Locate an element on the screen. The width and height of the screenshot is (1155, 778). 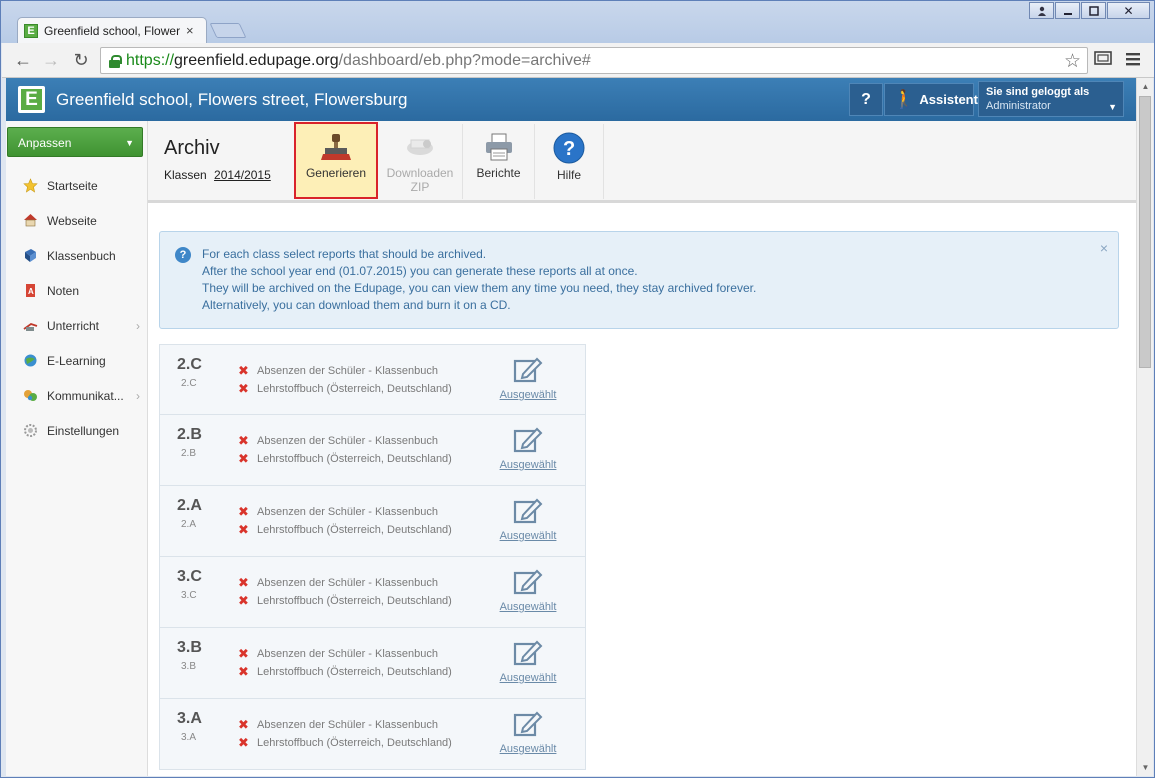
chevron-down-icon: ▼ is located at coordinates (1112, 107).